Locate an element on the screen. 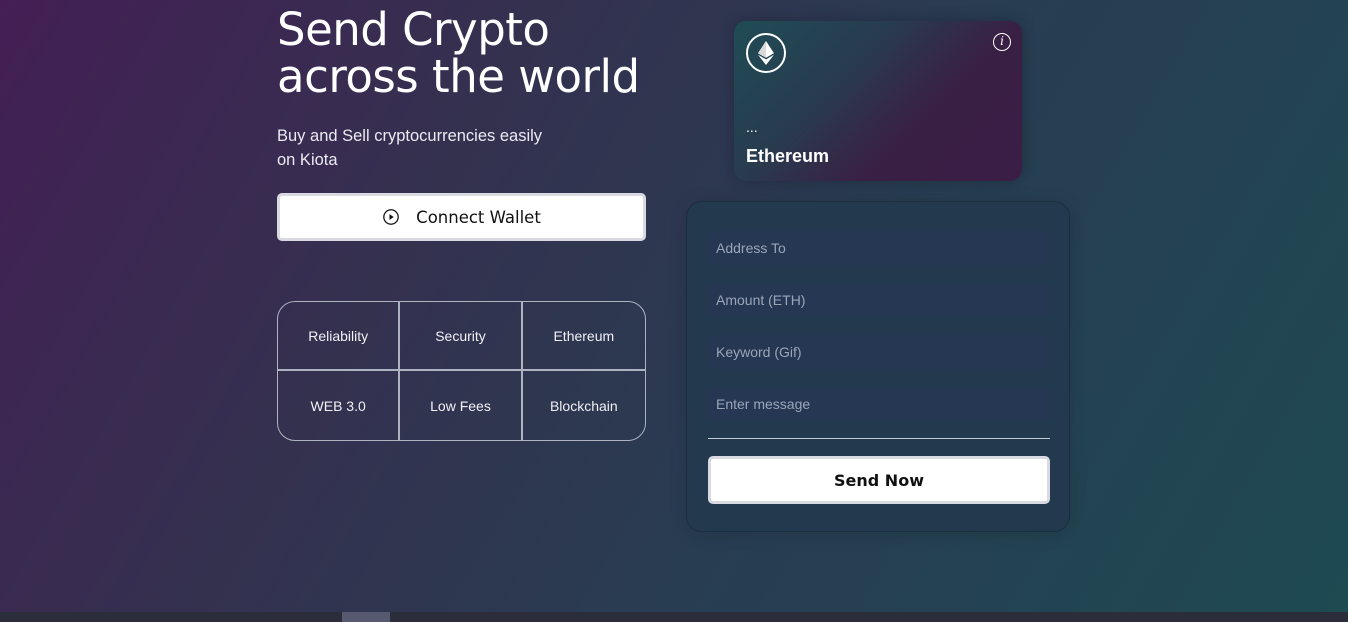 The height and width of the screenshot is (622, 1348). feature-low-fees: Low Fees is located at coordinates (461, 405).